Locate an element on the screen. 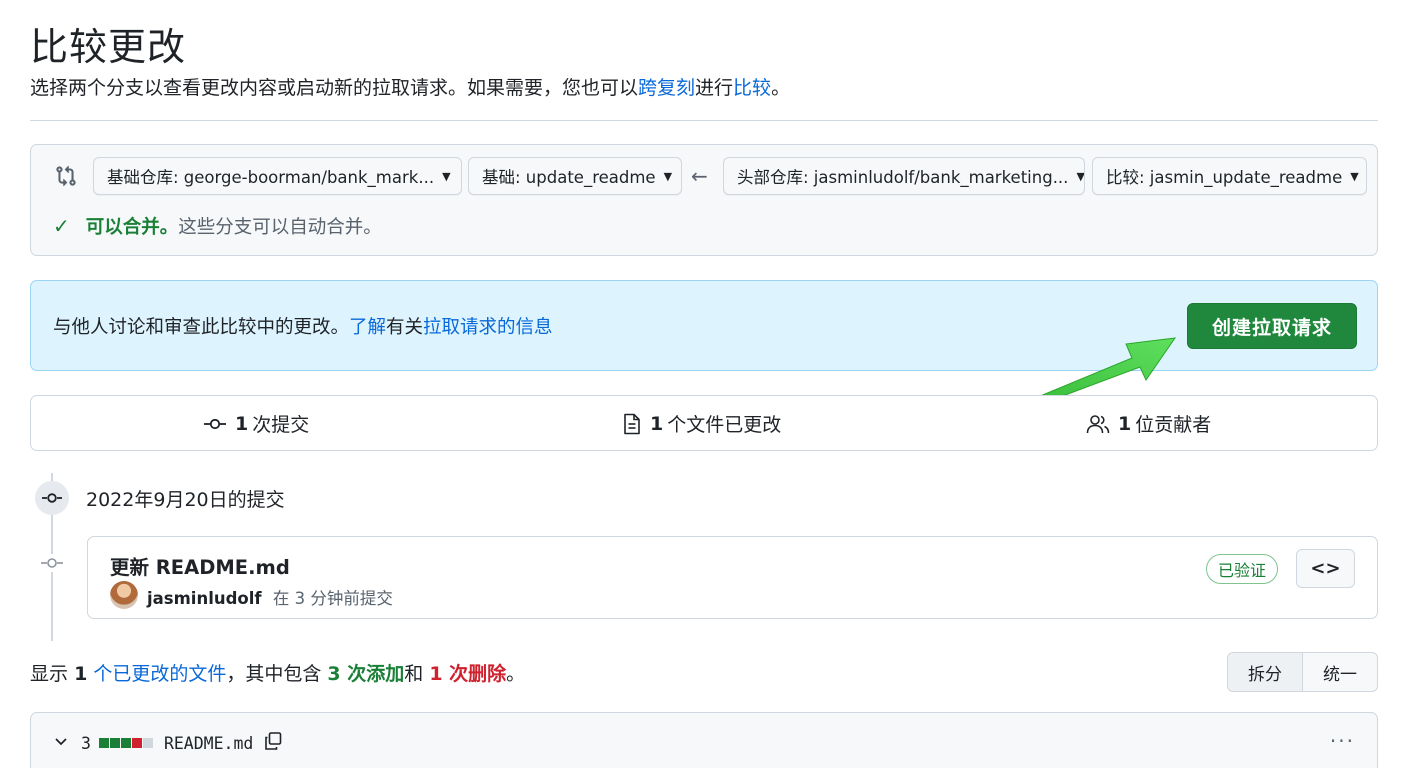 The width and height of the screenshot is (1408, 768). file-row: 3 README.md is located at coordinates (168, 743).